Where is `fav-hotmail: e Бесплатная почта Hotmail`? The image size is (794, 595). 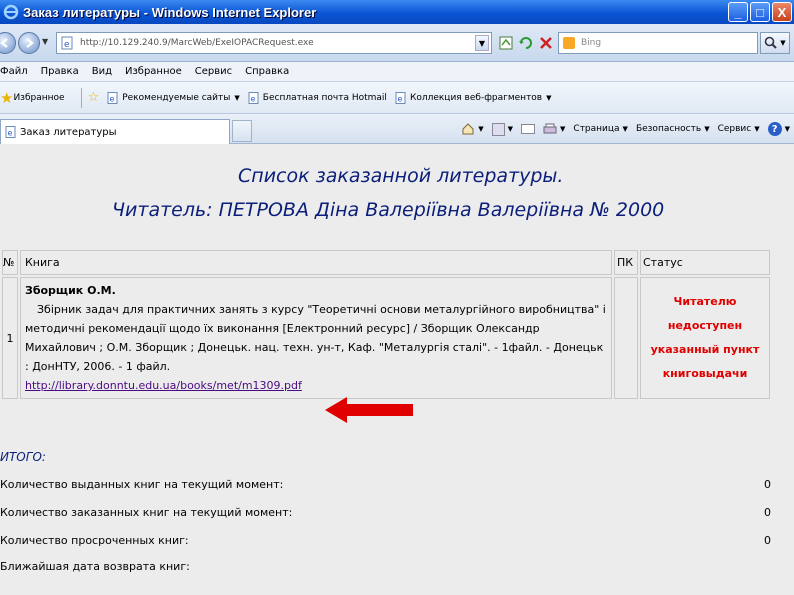 fav-hotmail: e Бесплатная почта Hotmail is located at coordinates (317, 97).